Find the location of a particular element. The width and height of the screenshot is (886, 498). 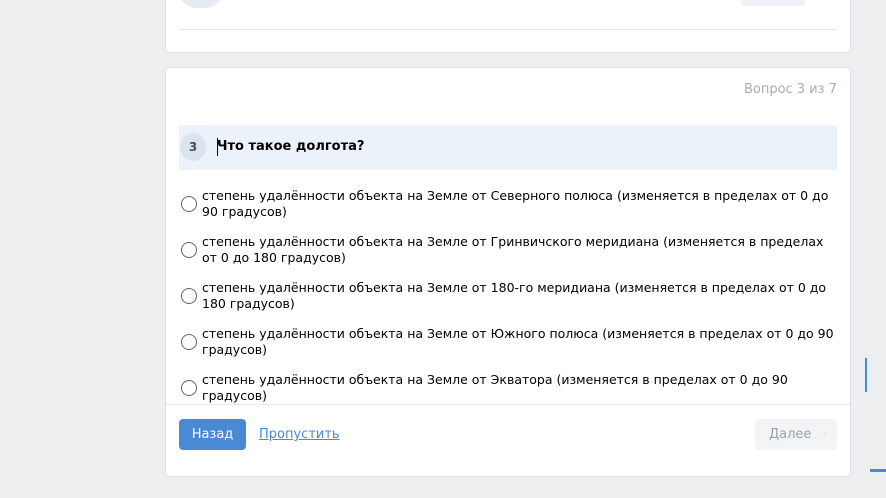

question-number-badge: 3 is located at coordinates (193, 147).